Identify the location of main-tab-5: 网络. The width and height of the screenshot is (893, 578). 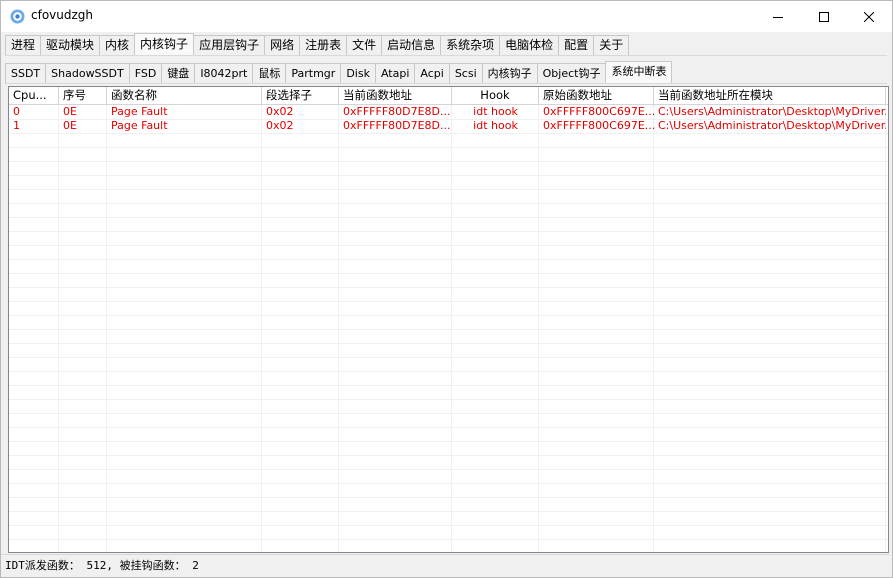
(282, 45).